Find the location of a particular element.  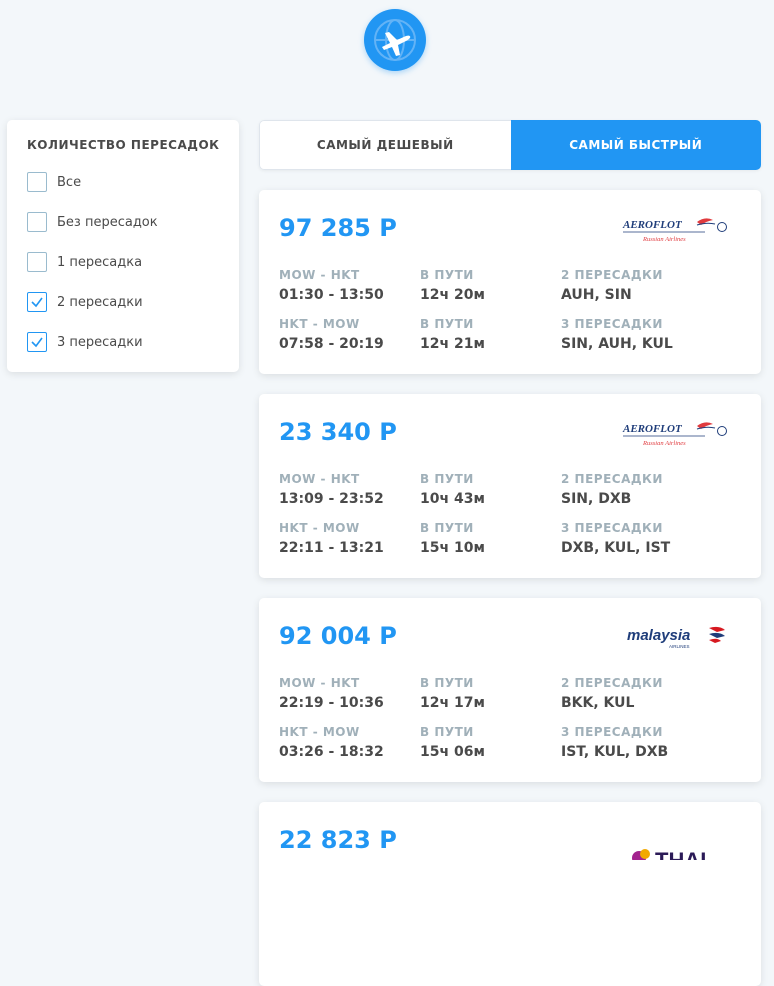

segment-duration: 10ч 43м is located at coordinates (452, 499).